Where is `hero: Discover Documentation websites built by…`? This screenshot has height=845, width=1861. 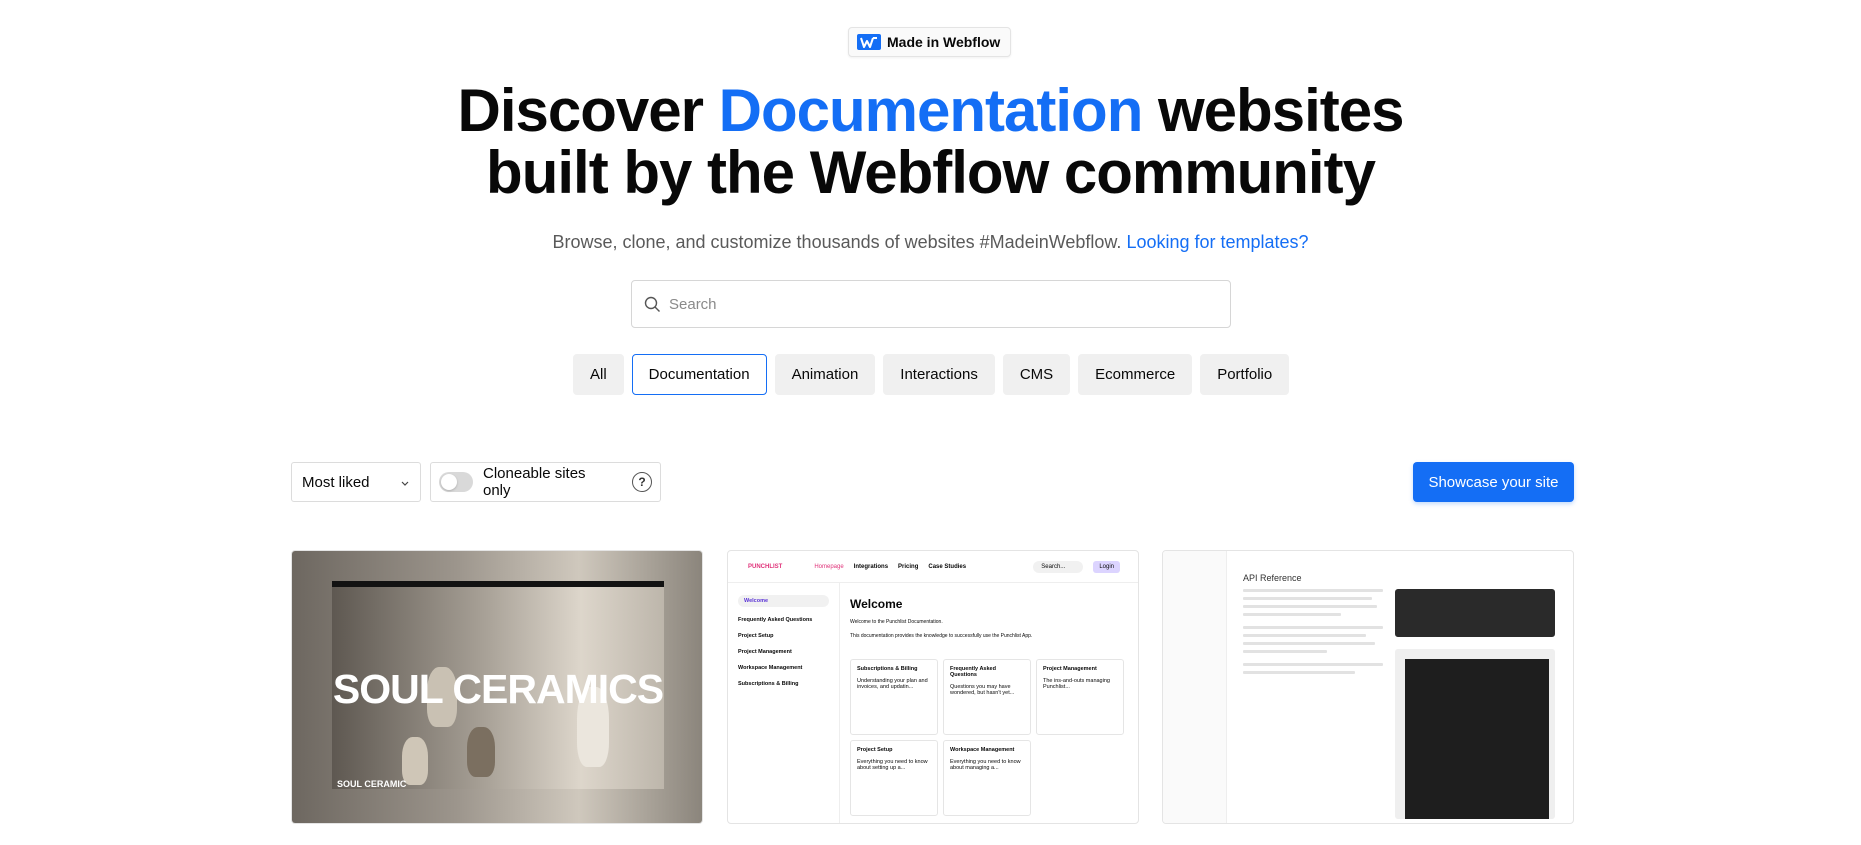 hero: Discover Documentation websites built by… is located at coordinates (930, 142).